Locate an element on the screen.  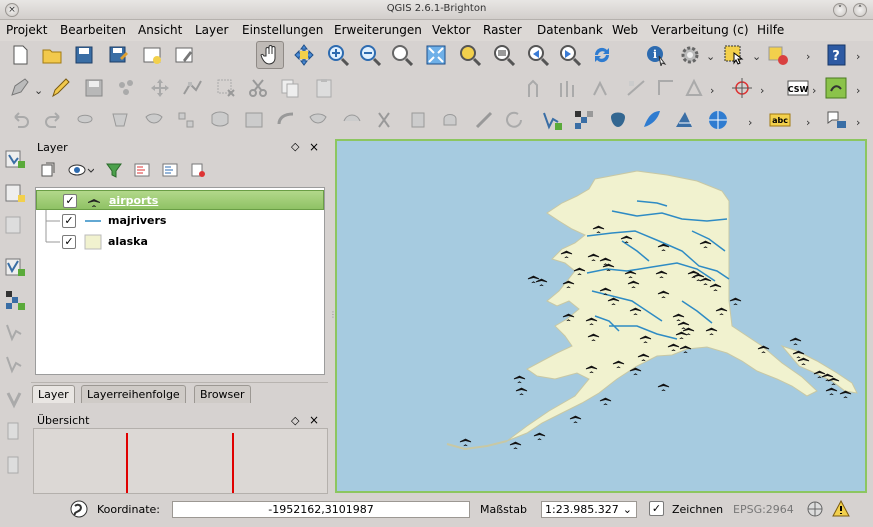
add-spatialite-layer-button is located at coordinates (652, 120).